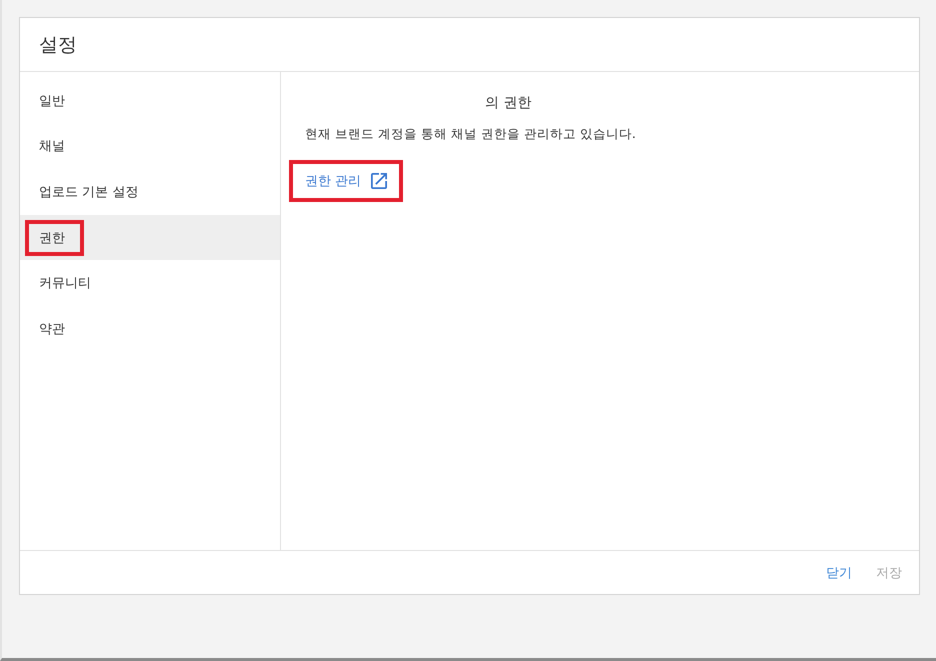  Describe the element at coordinates (346, 181) in the screenshot. I see `manage-permissions-link: 권한 관리` at that location.